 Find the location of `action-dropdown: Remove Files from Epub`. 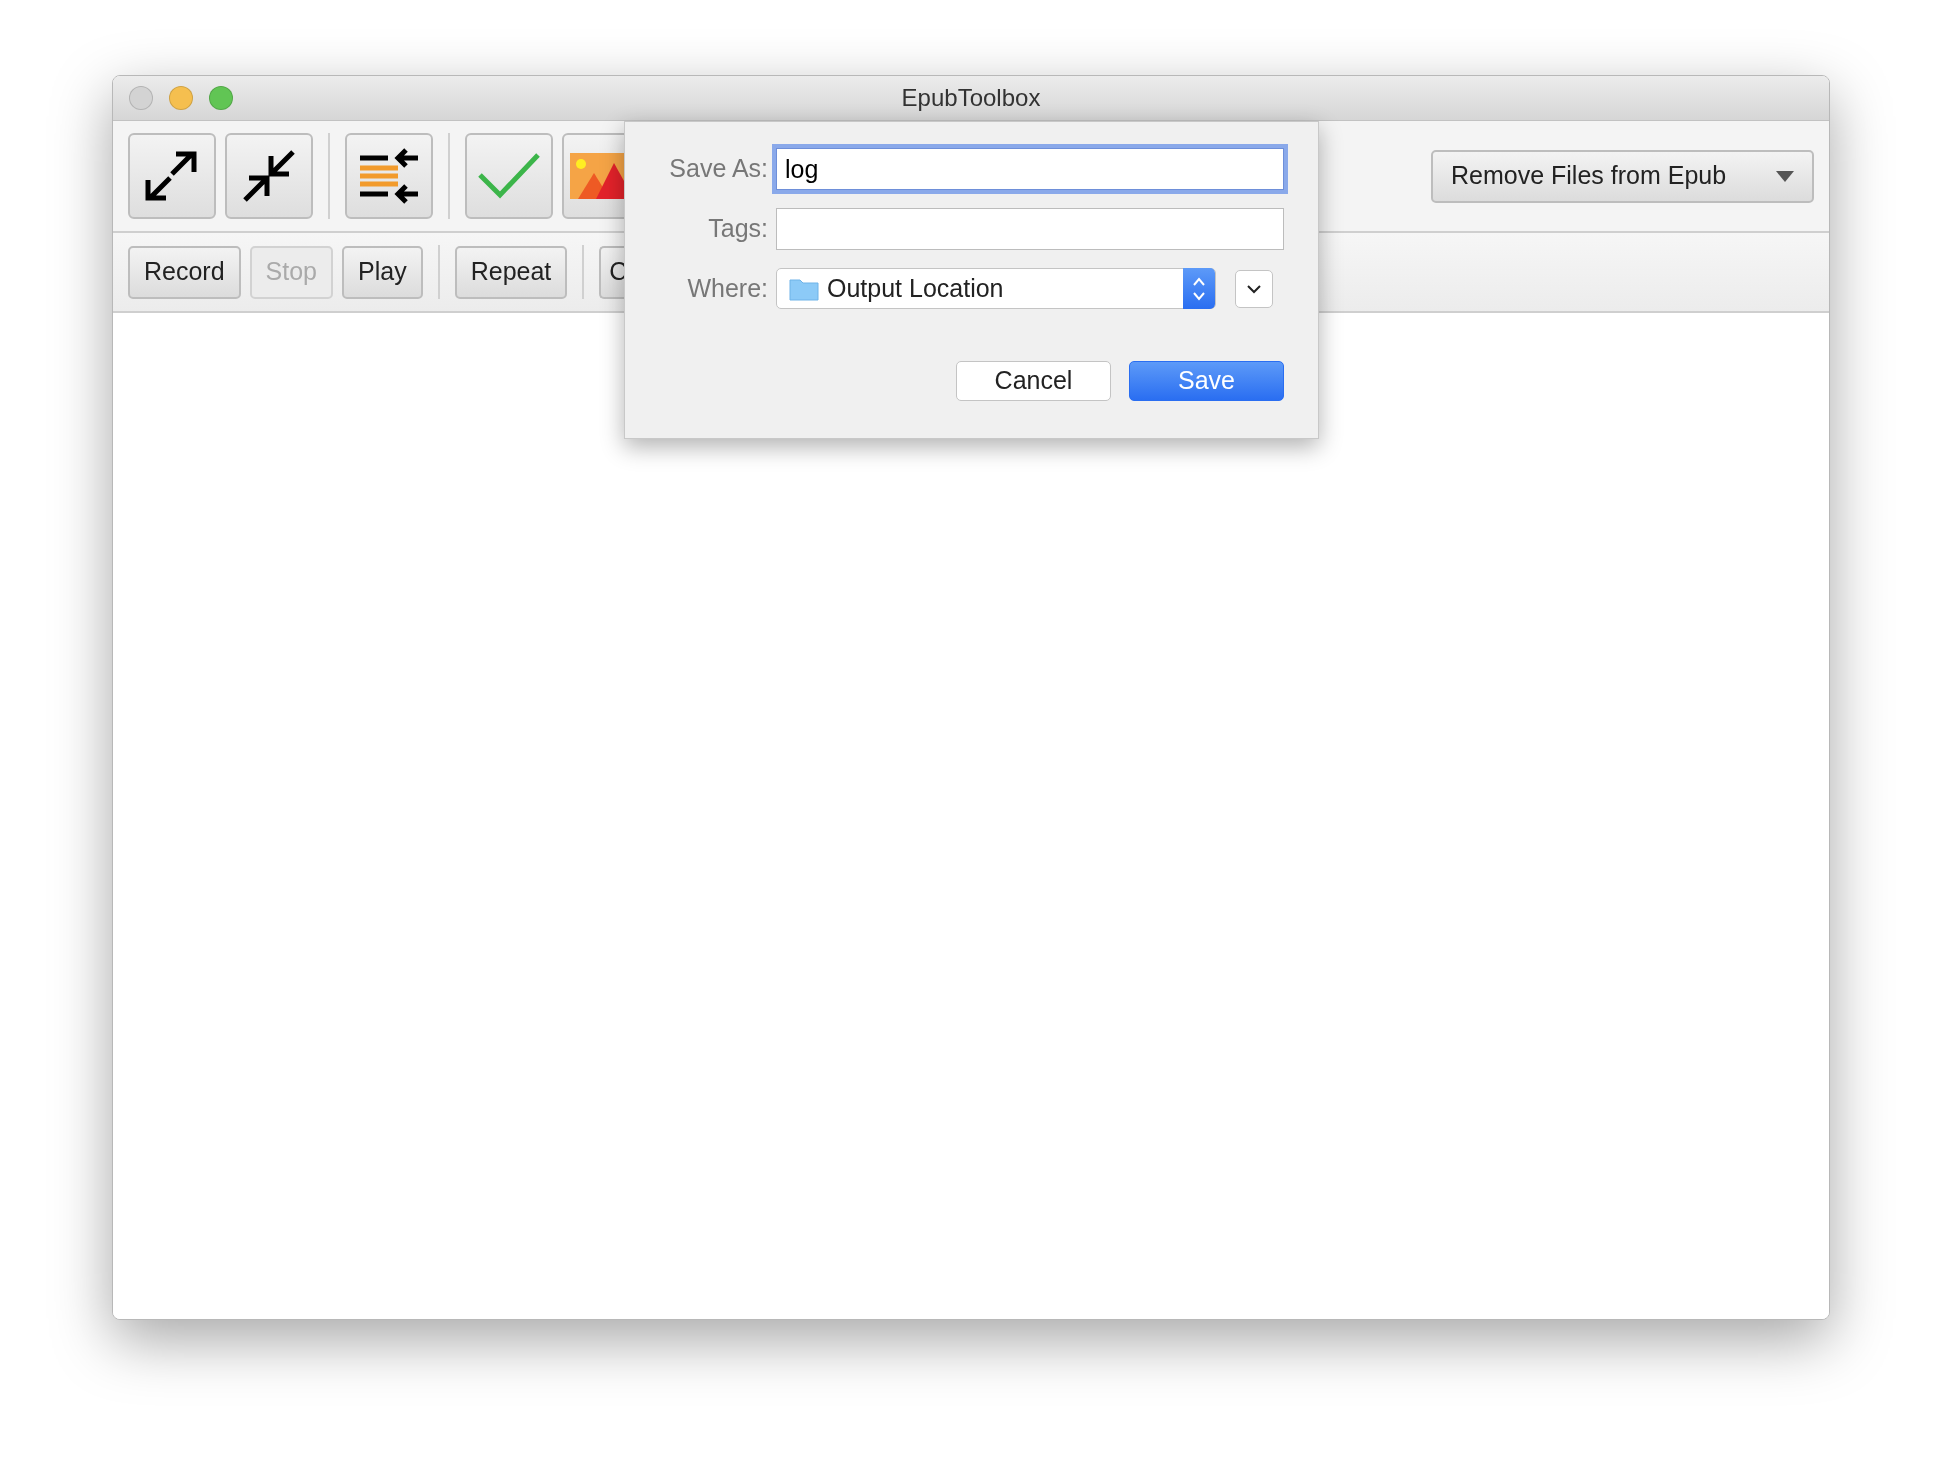

action-dropdown: Remove Files from Epub is located at coordinates (1622, 176).